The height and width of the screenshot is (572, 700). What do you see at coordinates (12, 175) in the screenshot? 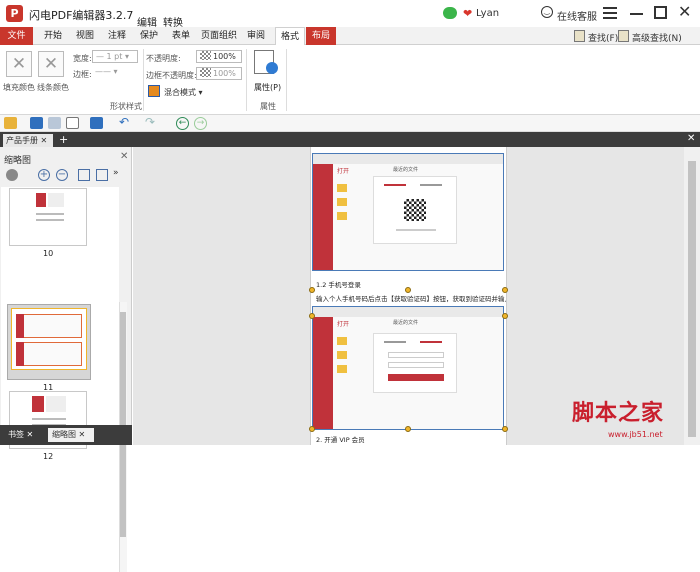
I see `settings-icon` at bounding box center [12, 175].